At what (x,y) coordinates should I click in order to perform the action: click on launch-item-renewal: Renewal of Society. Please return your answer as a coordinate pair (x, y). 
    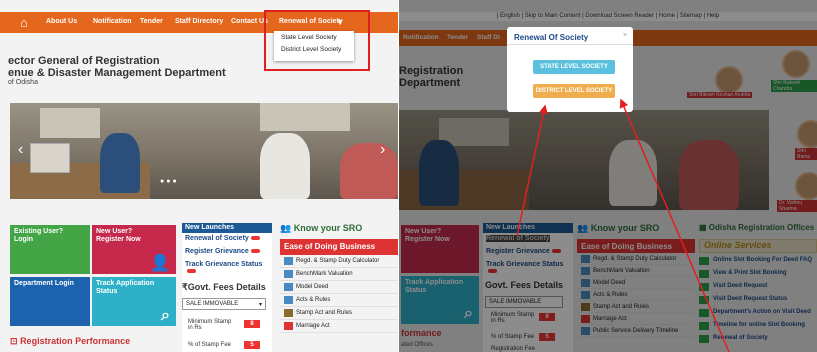
    Looking at the image, I should click on (227, 239).